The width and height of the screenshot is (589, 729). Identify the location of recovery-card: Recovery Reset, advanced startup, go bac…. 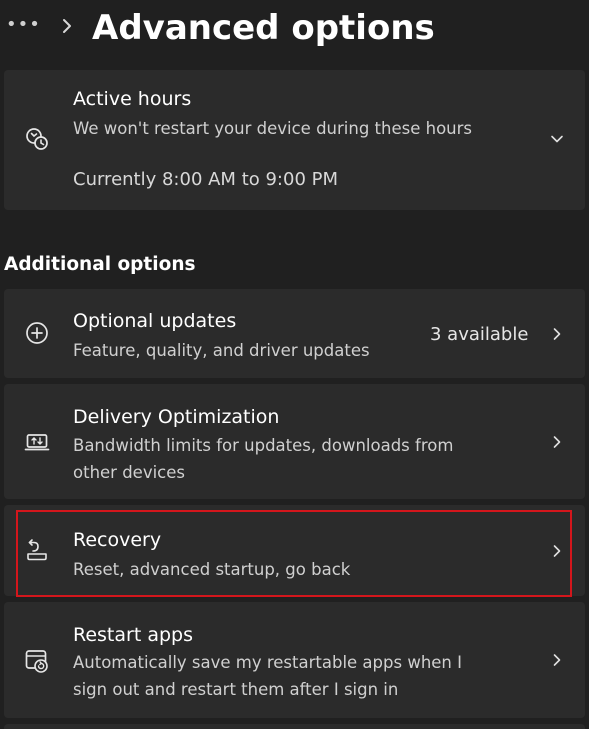
(294, 550).